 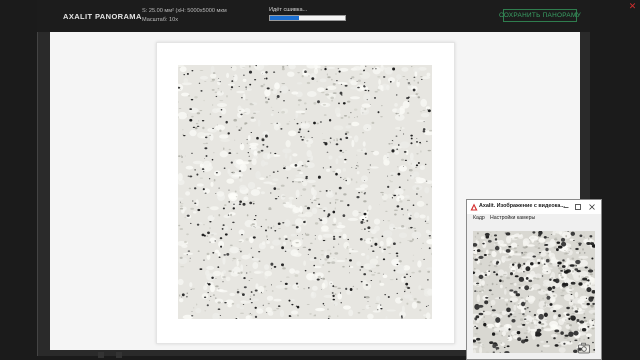 What do you see at coordinates (37, 178) in the screenshot?
I see `window-edge` at bounding box center [37, 178].